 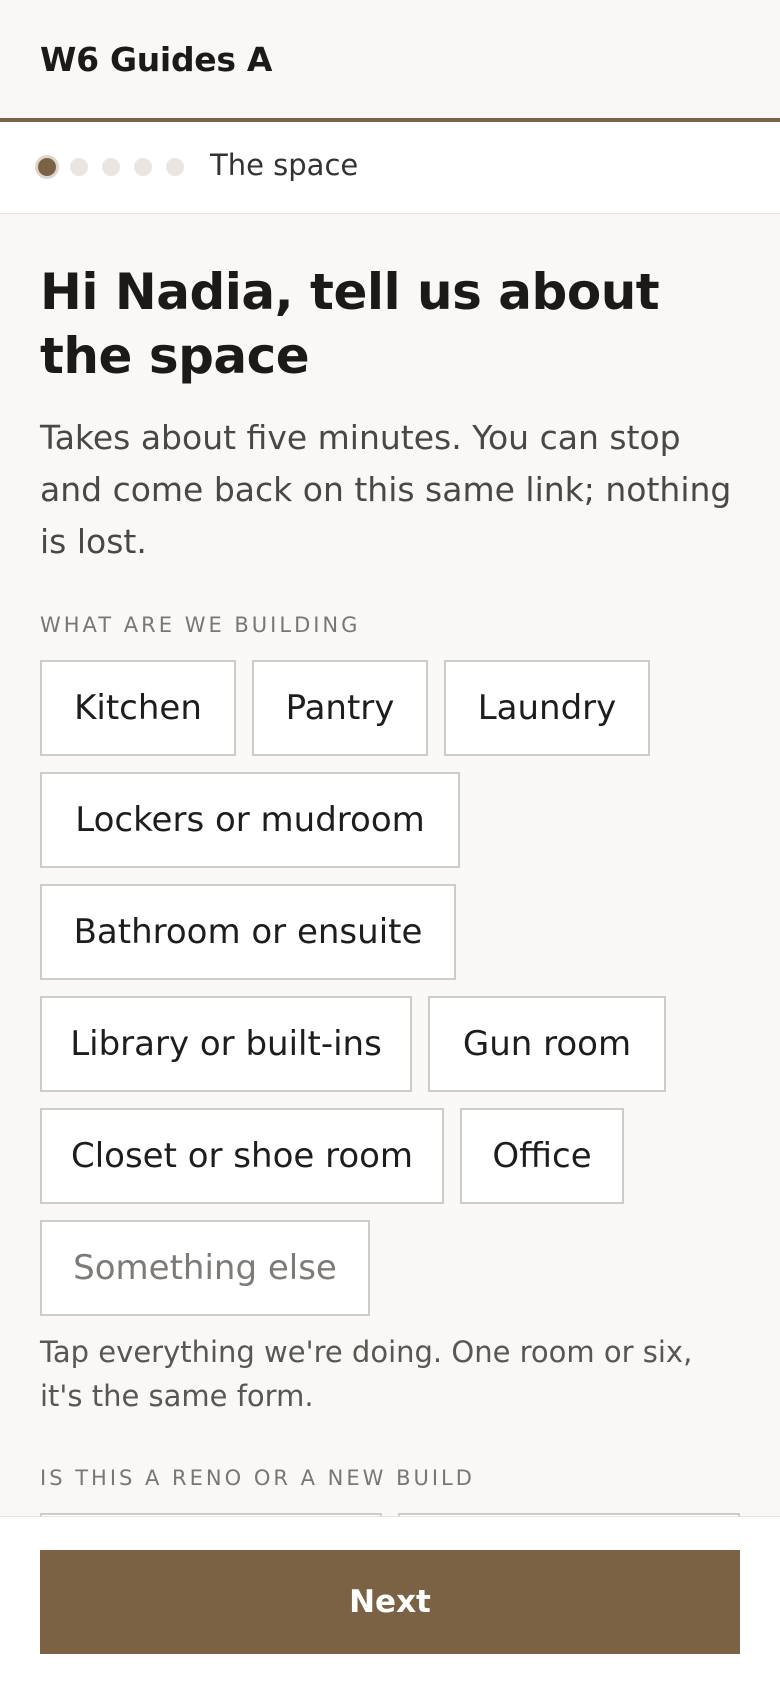 What do you see at coordinates (205, 1268) in the screenshot?
I see `option-something-else: Something else` at bounding box center [205, 1268].